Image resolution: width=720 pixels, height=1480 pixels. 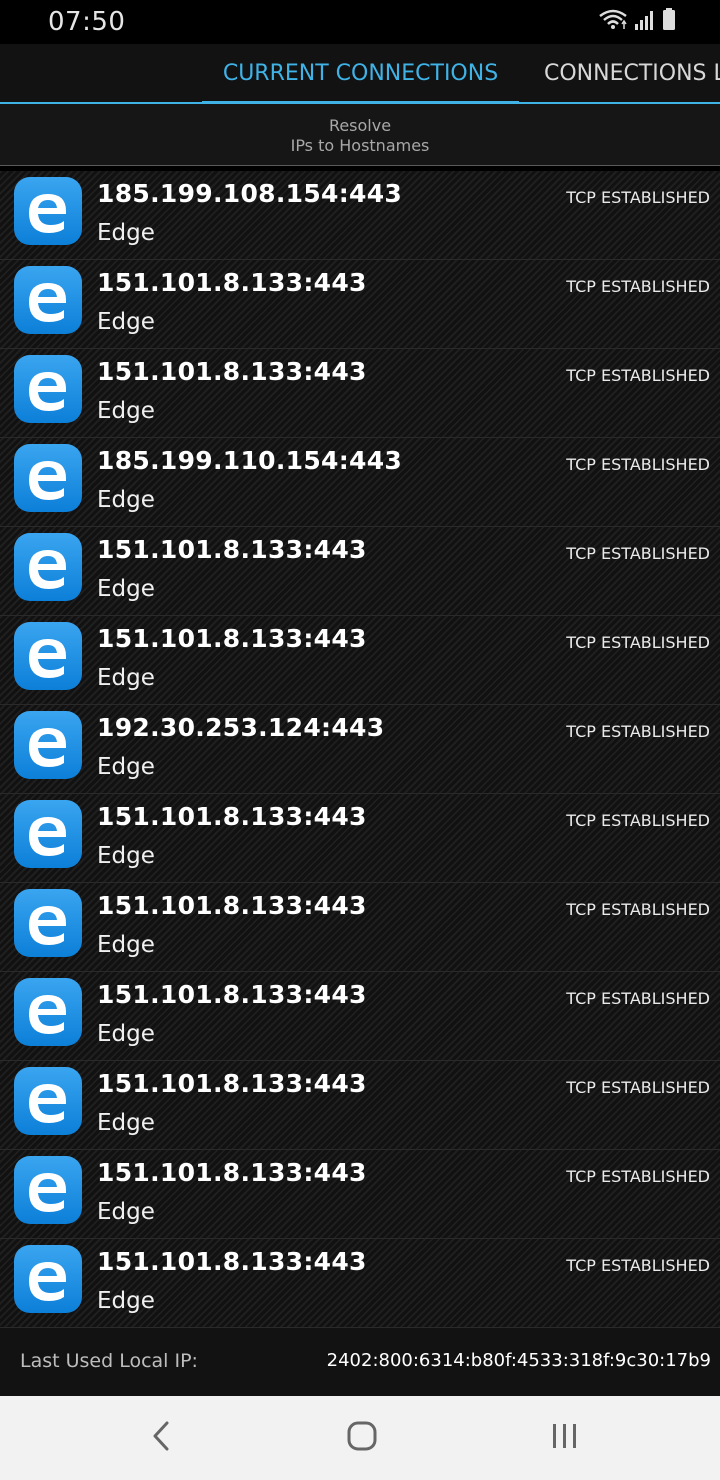 What do you see at coordinates (360, 482) in the screenshot?
I see `connection-row: 185.199.110.154:443 Edge TCP ESTABLISHED` at bounding box center [360, 482].